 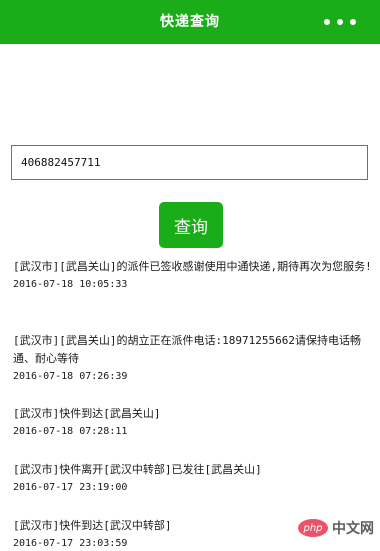 I want to click on query-button: 查询, so click(x=191, y=225).